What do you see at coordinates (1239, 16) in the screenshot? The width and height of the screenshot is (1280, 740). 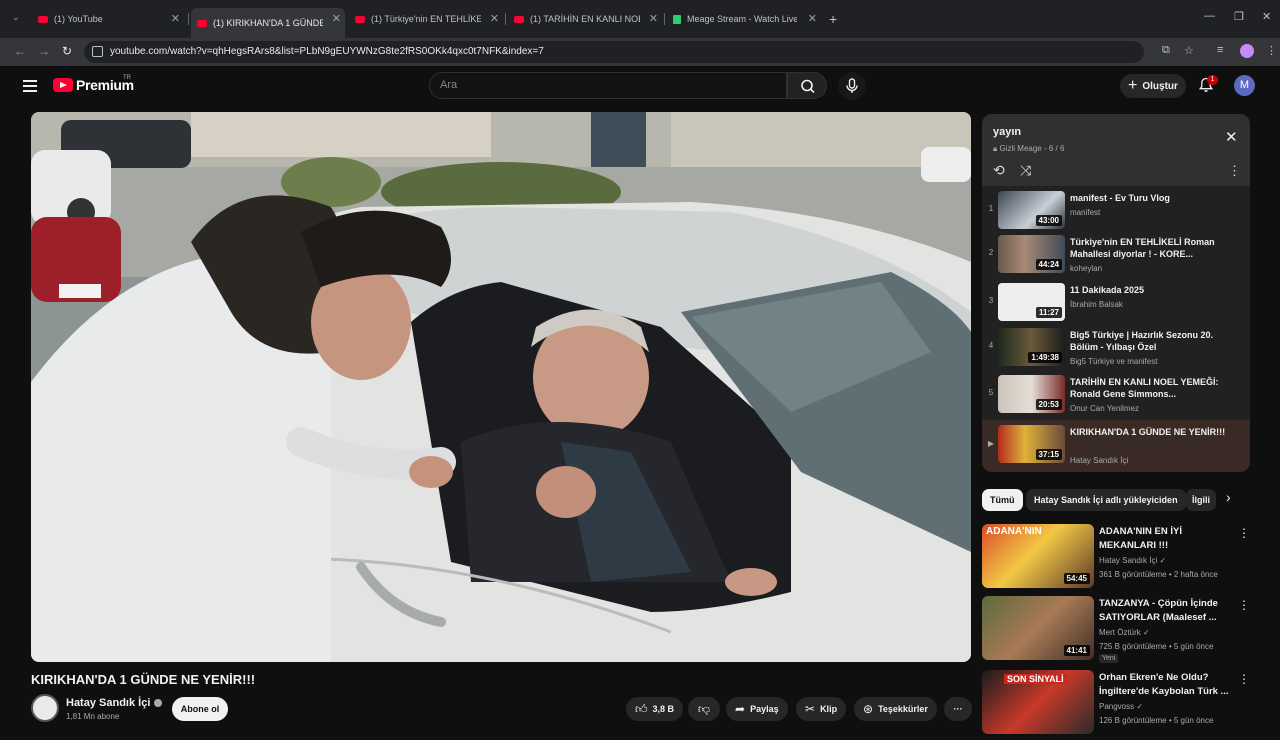 I see `maximize-icon: ❐` at bounding box center [1239, 16].